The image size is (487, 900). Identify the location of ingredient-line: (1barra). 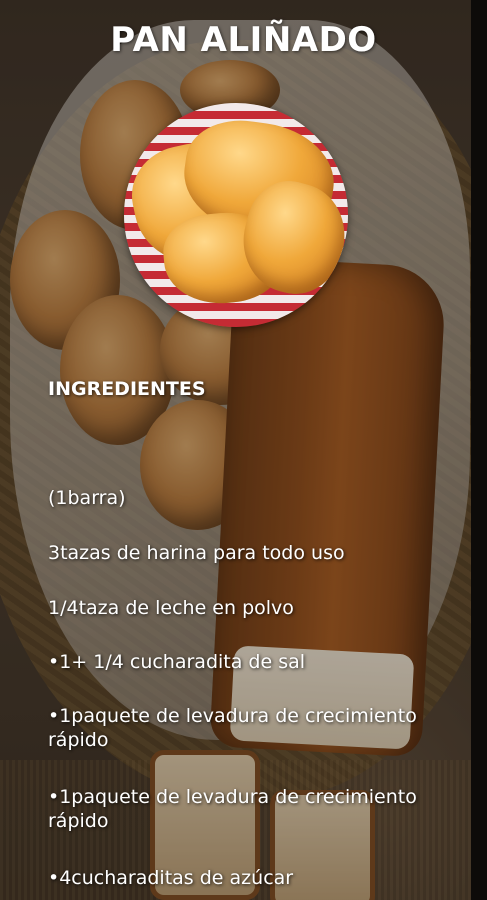
(87, 498).